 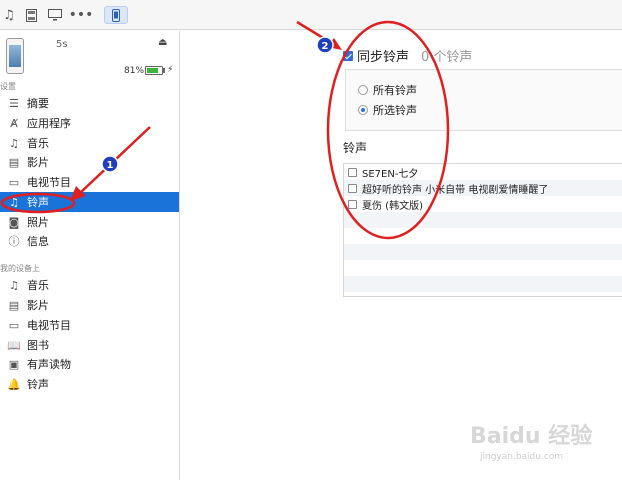 What do you see at coordinates (325, 46) in the screenshot?
I see `step-marker-2-label: 2` at bounding box center [325, 46].